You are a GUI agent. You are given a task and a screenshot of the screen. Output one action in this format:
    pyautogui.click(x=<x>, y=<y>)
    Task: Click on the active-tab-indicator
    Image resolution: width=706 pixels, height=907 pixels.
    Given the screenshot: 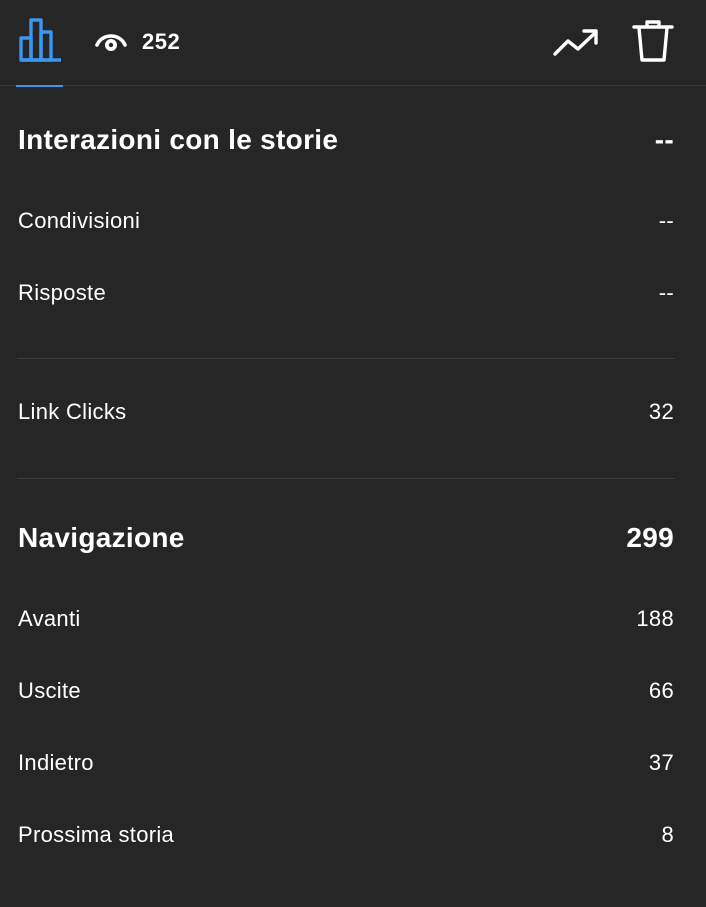 What is the action you would take?
    pyautogui.click(x=39, y=86)
    